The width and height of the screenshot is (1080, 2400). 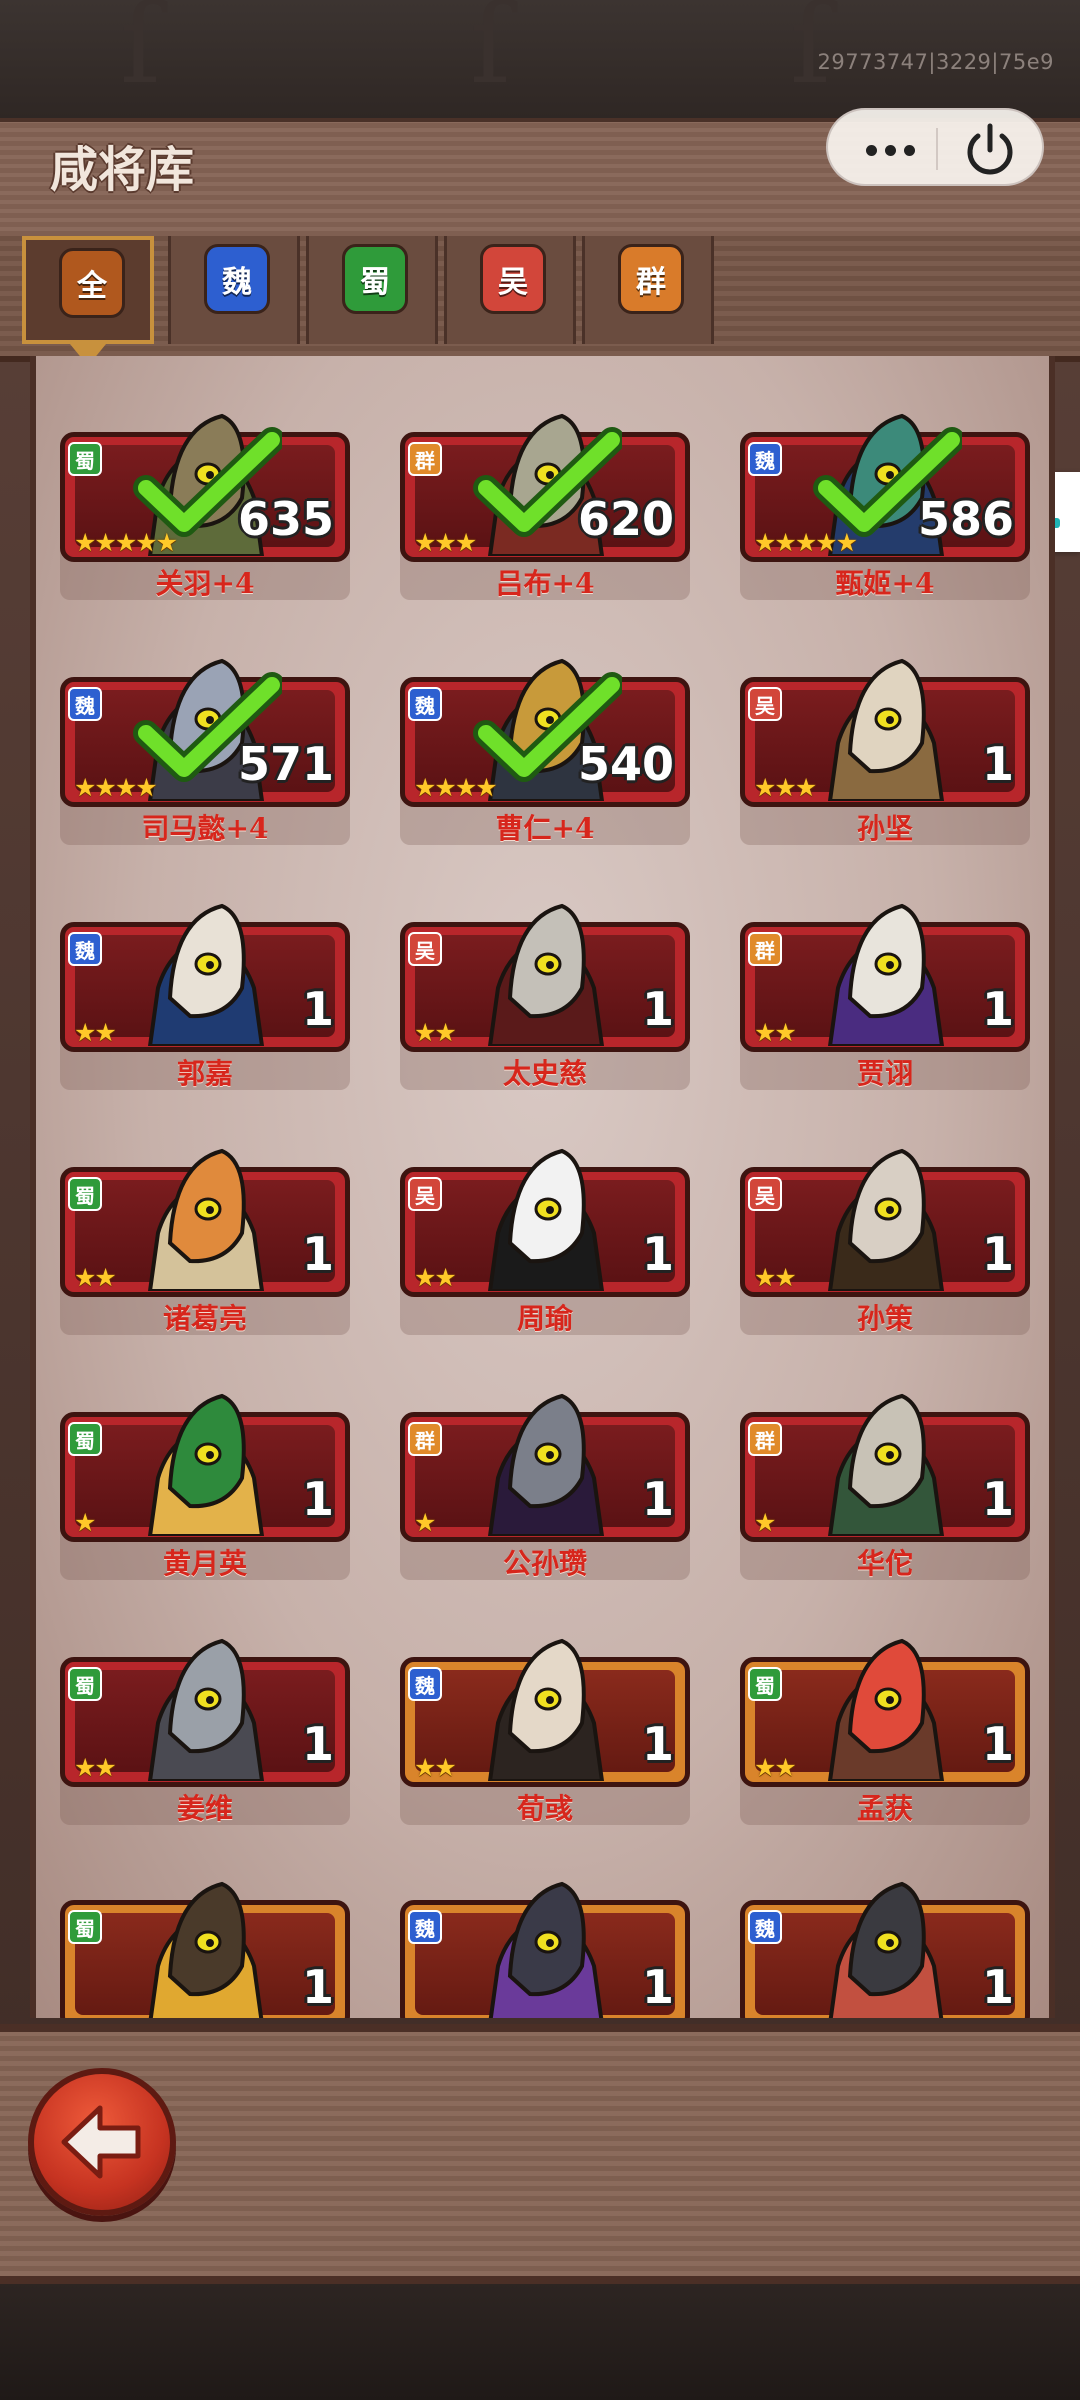 I want to click on hero-card: 蜀 ★★ 1 孟获, so click(x=885, y=1719).